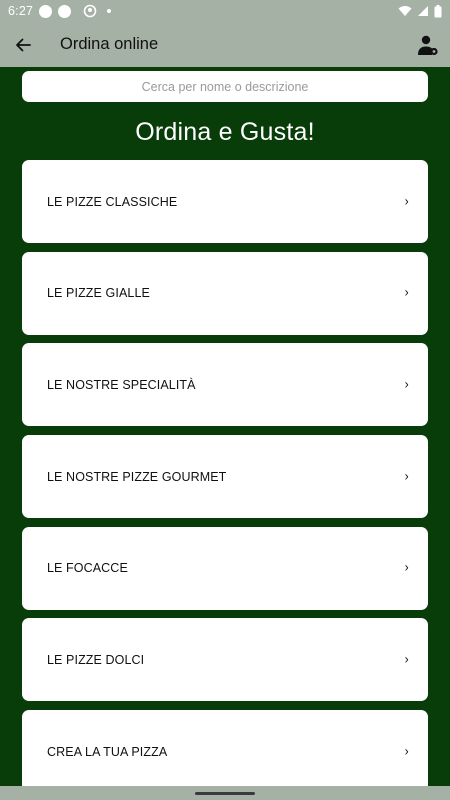 This screenshot has width=450, height=800. Describe the element at coordinates (98, 293) in the screenshot. I see `category-label: LE PIZZE GIALLE` at that location.